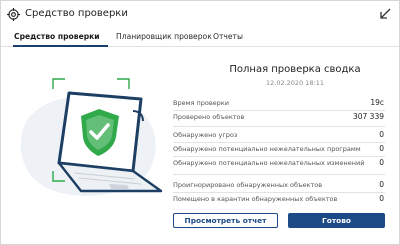  What do you see at coordinates (209, 117) in the screenshot?
I see `row-label: Проверено объектов` at bounding box center [209, 117].